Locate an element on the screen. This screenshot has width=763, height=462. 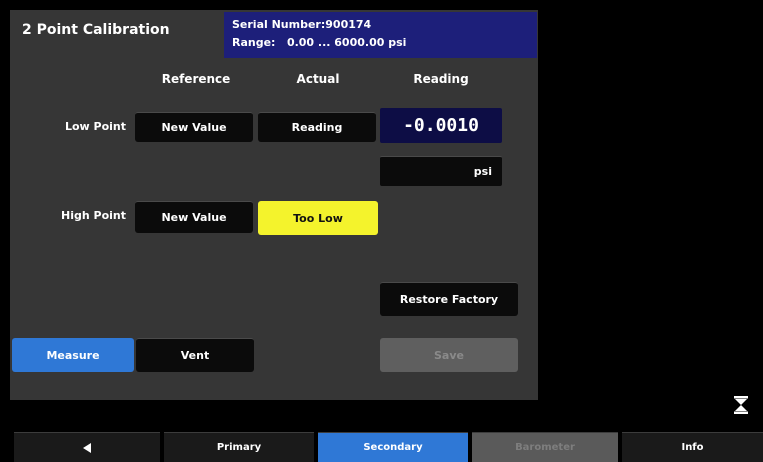
column-header-actual: Actual is located at coordinates (318, 79).